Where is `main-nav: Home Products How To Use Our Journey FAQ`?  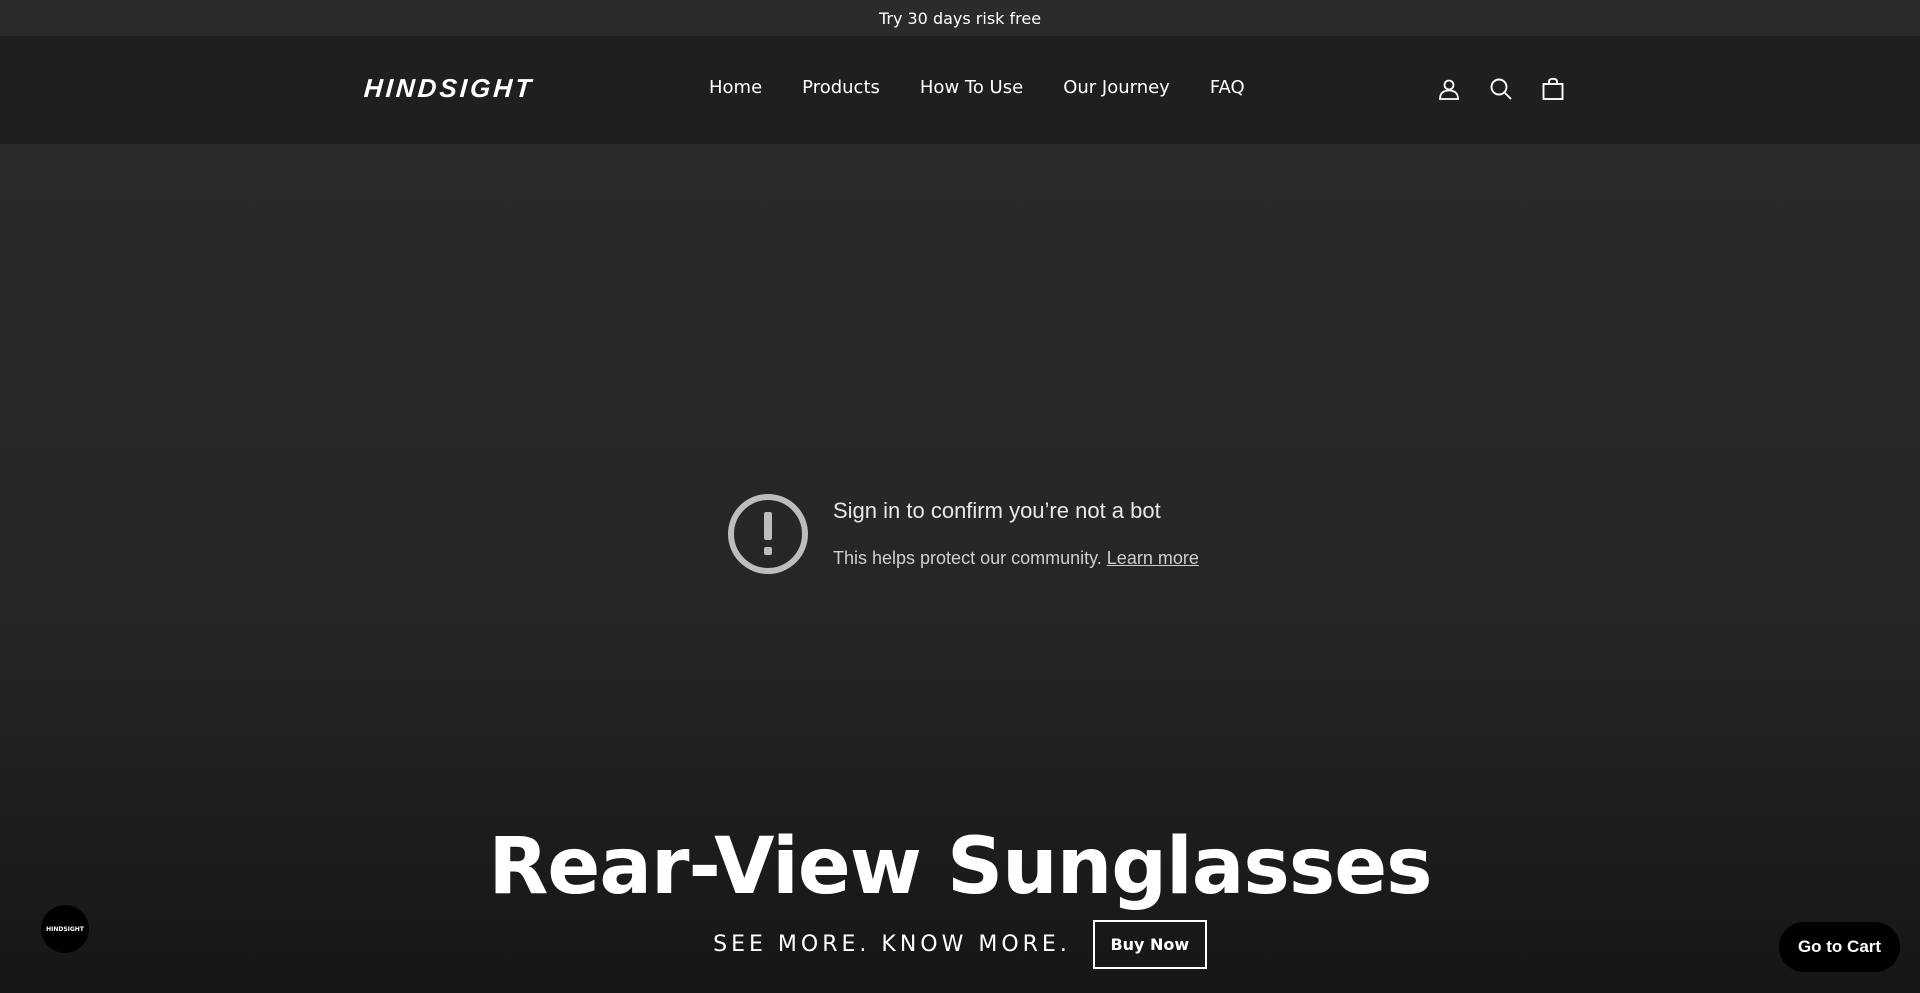 main-nav: Home Products How To Use Our Journey FAQ is located at coordinates (997, 87).